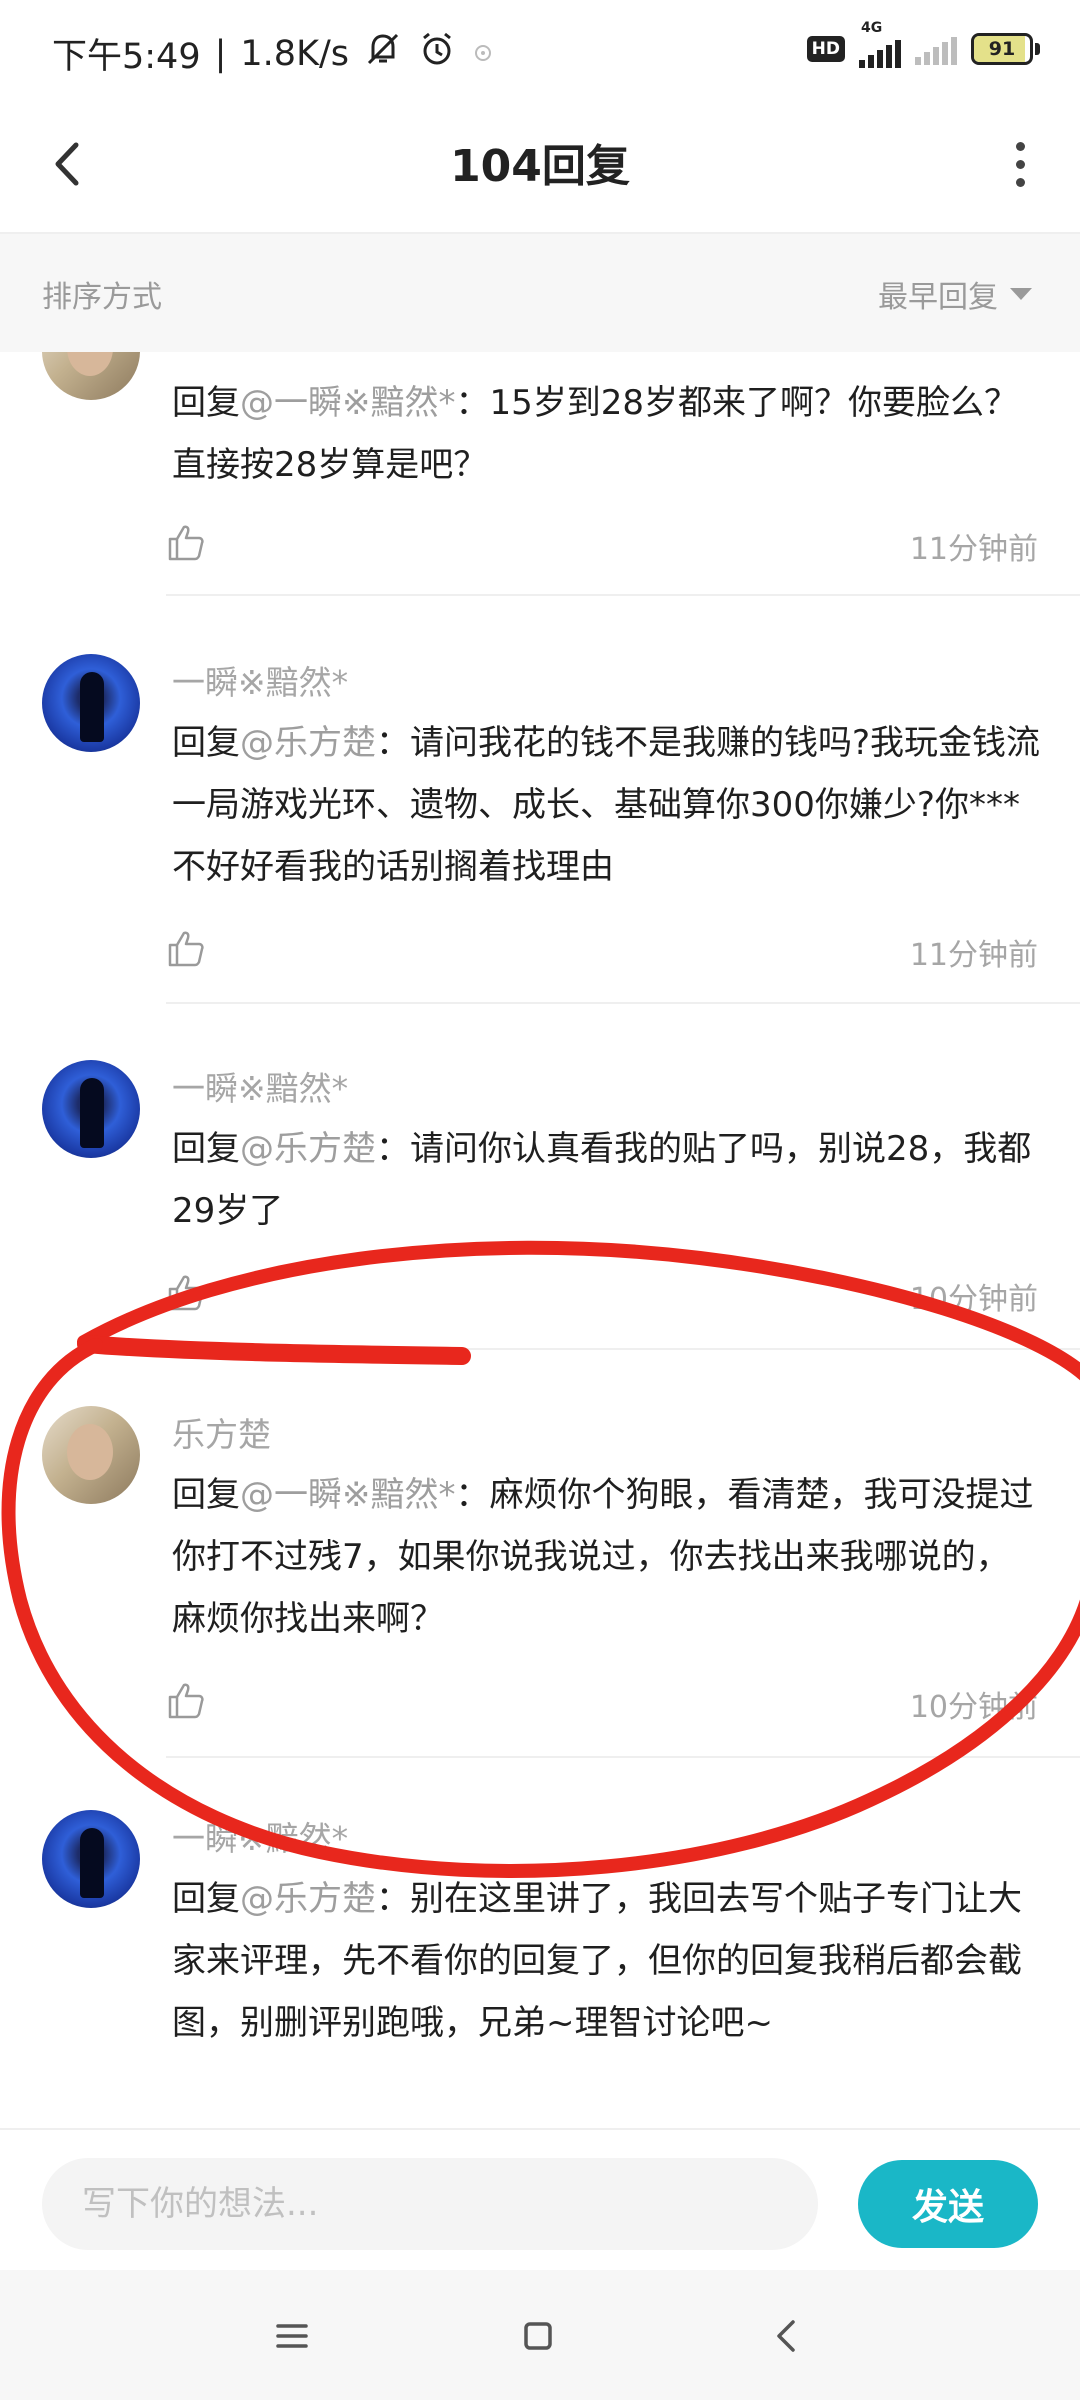 This screenshot has height=2400, width=1080. I want to click on system-nav-bar, so click(540, 2335).